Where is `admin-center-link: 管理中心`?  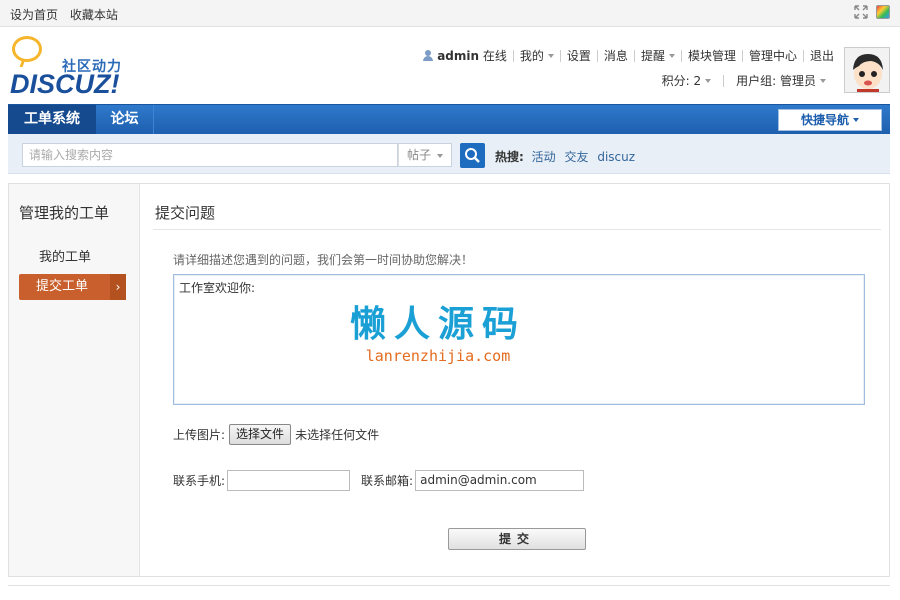
admin-center-link: 管理中心 is located at coordinates (772, 56).